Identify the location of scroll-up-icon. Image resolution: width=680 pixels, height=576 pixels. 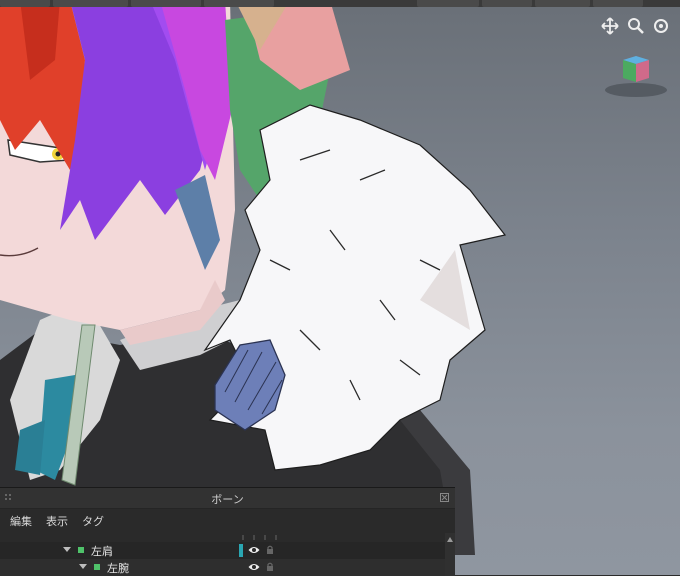
(450, 539).